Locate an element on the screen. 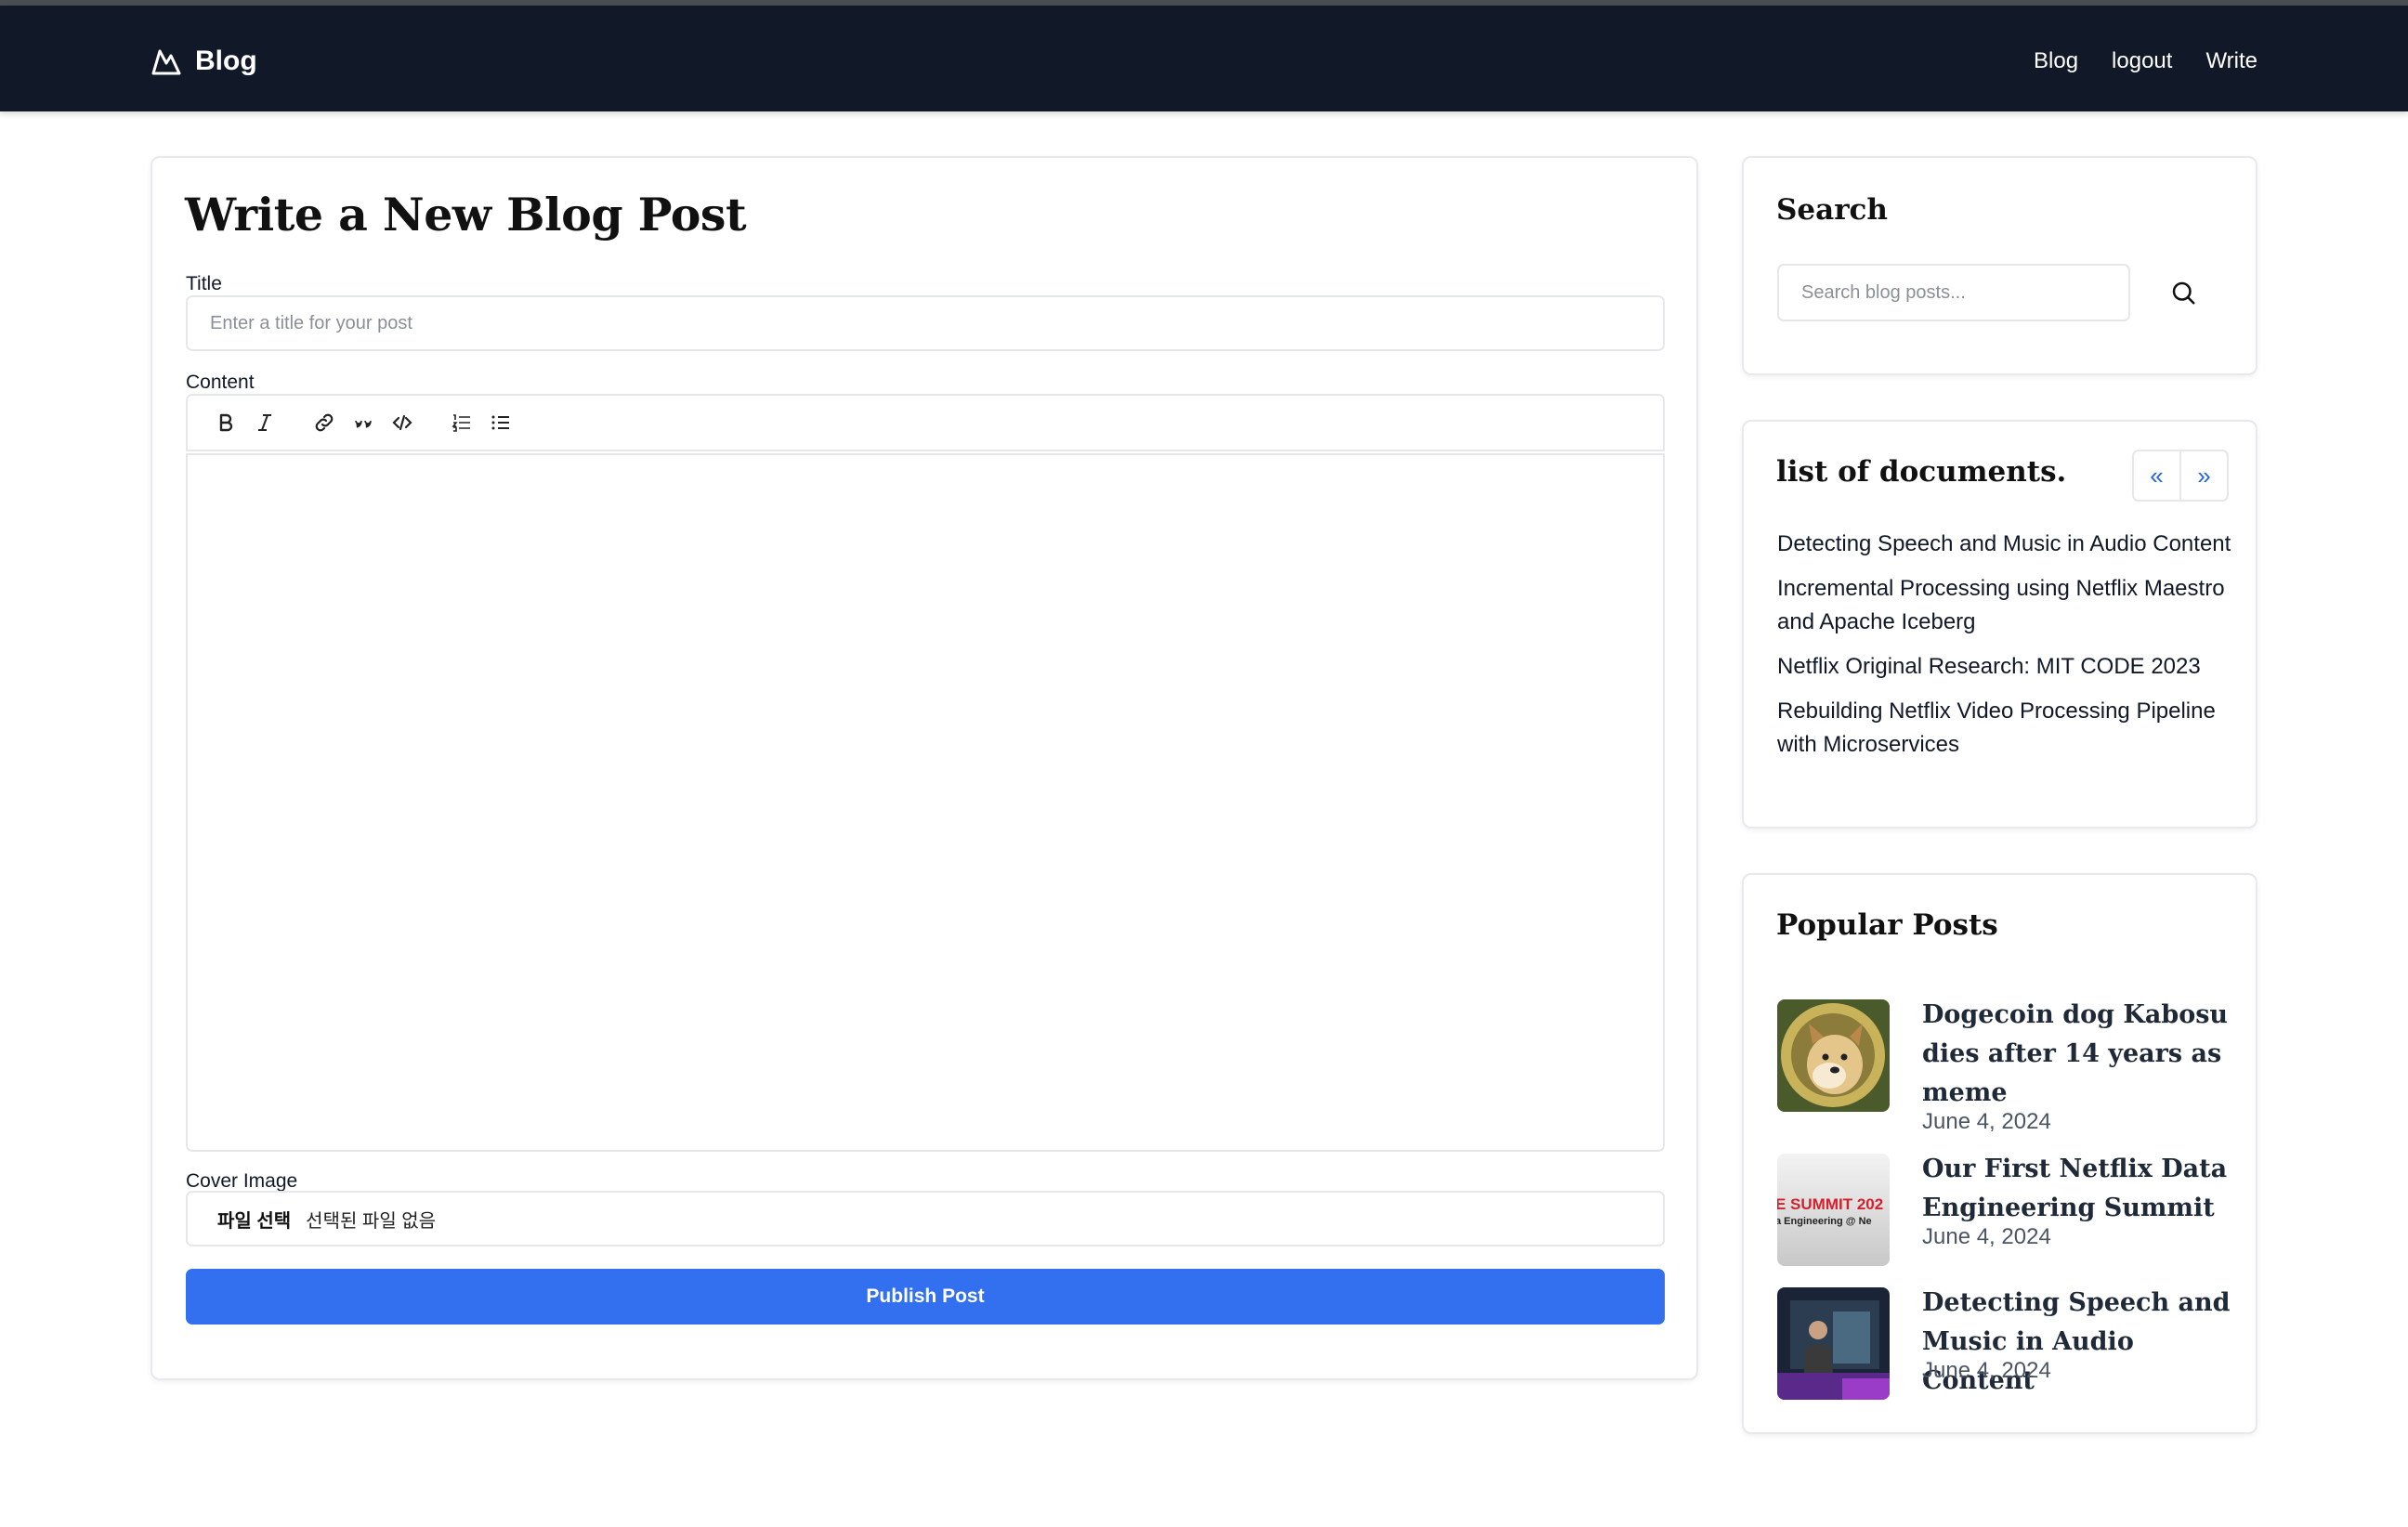 Image resolution: width=2408 pixels, height=1527 pixels. content-label: Content is located at coordinates (220, 382).